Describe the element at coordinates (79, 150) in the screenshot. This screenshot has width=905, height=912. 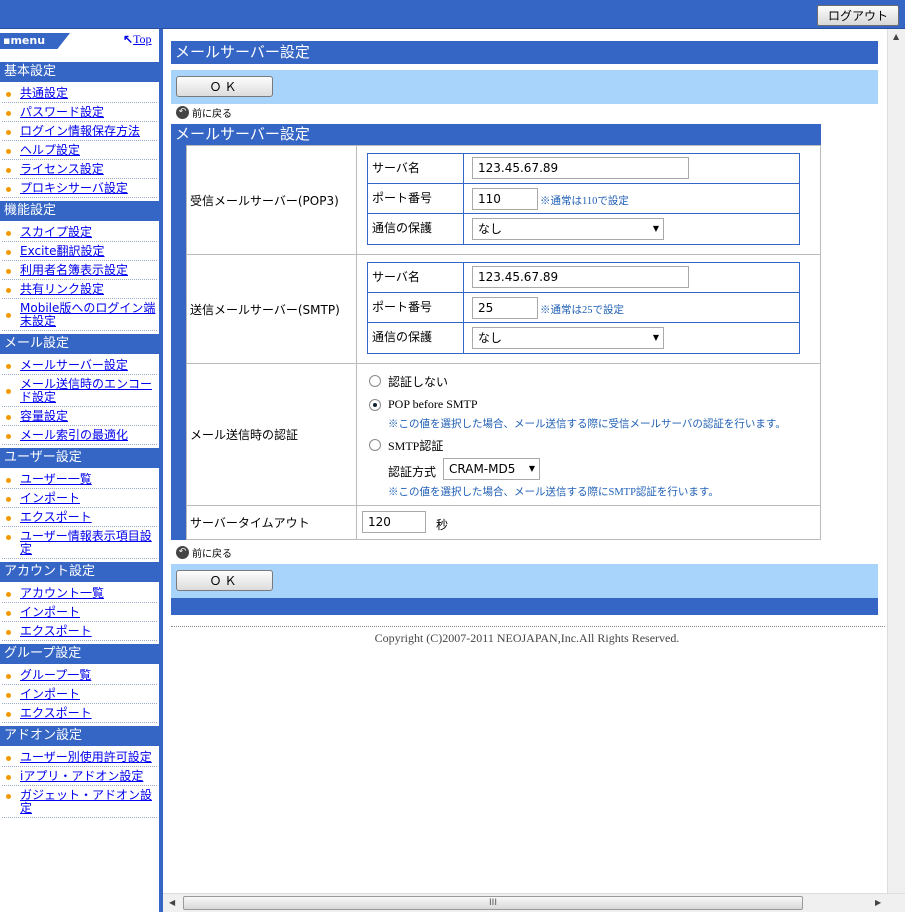
I see `sidebar-item: ヘルプ設定` at that location.